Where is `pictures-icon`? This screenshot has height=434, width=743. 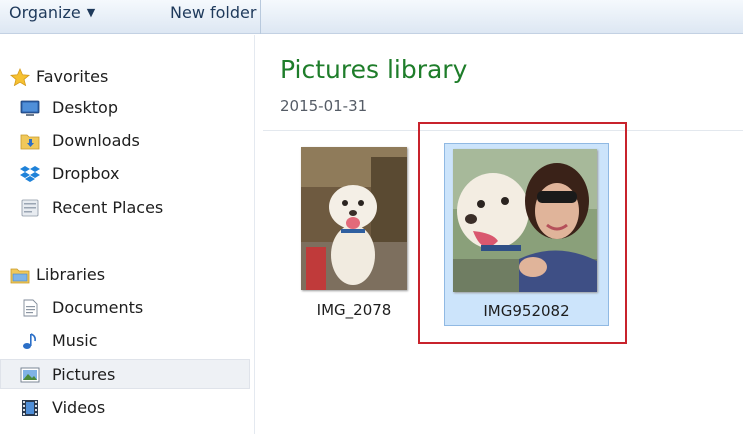 pictures-icon is located at coordinates (30, 375).